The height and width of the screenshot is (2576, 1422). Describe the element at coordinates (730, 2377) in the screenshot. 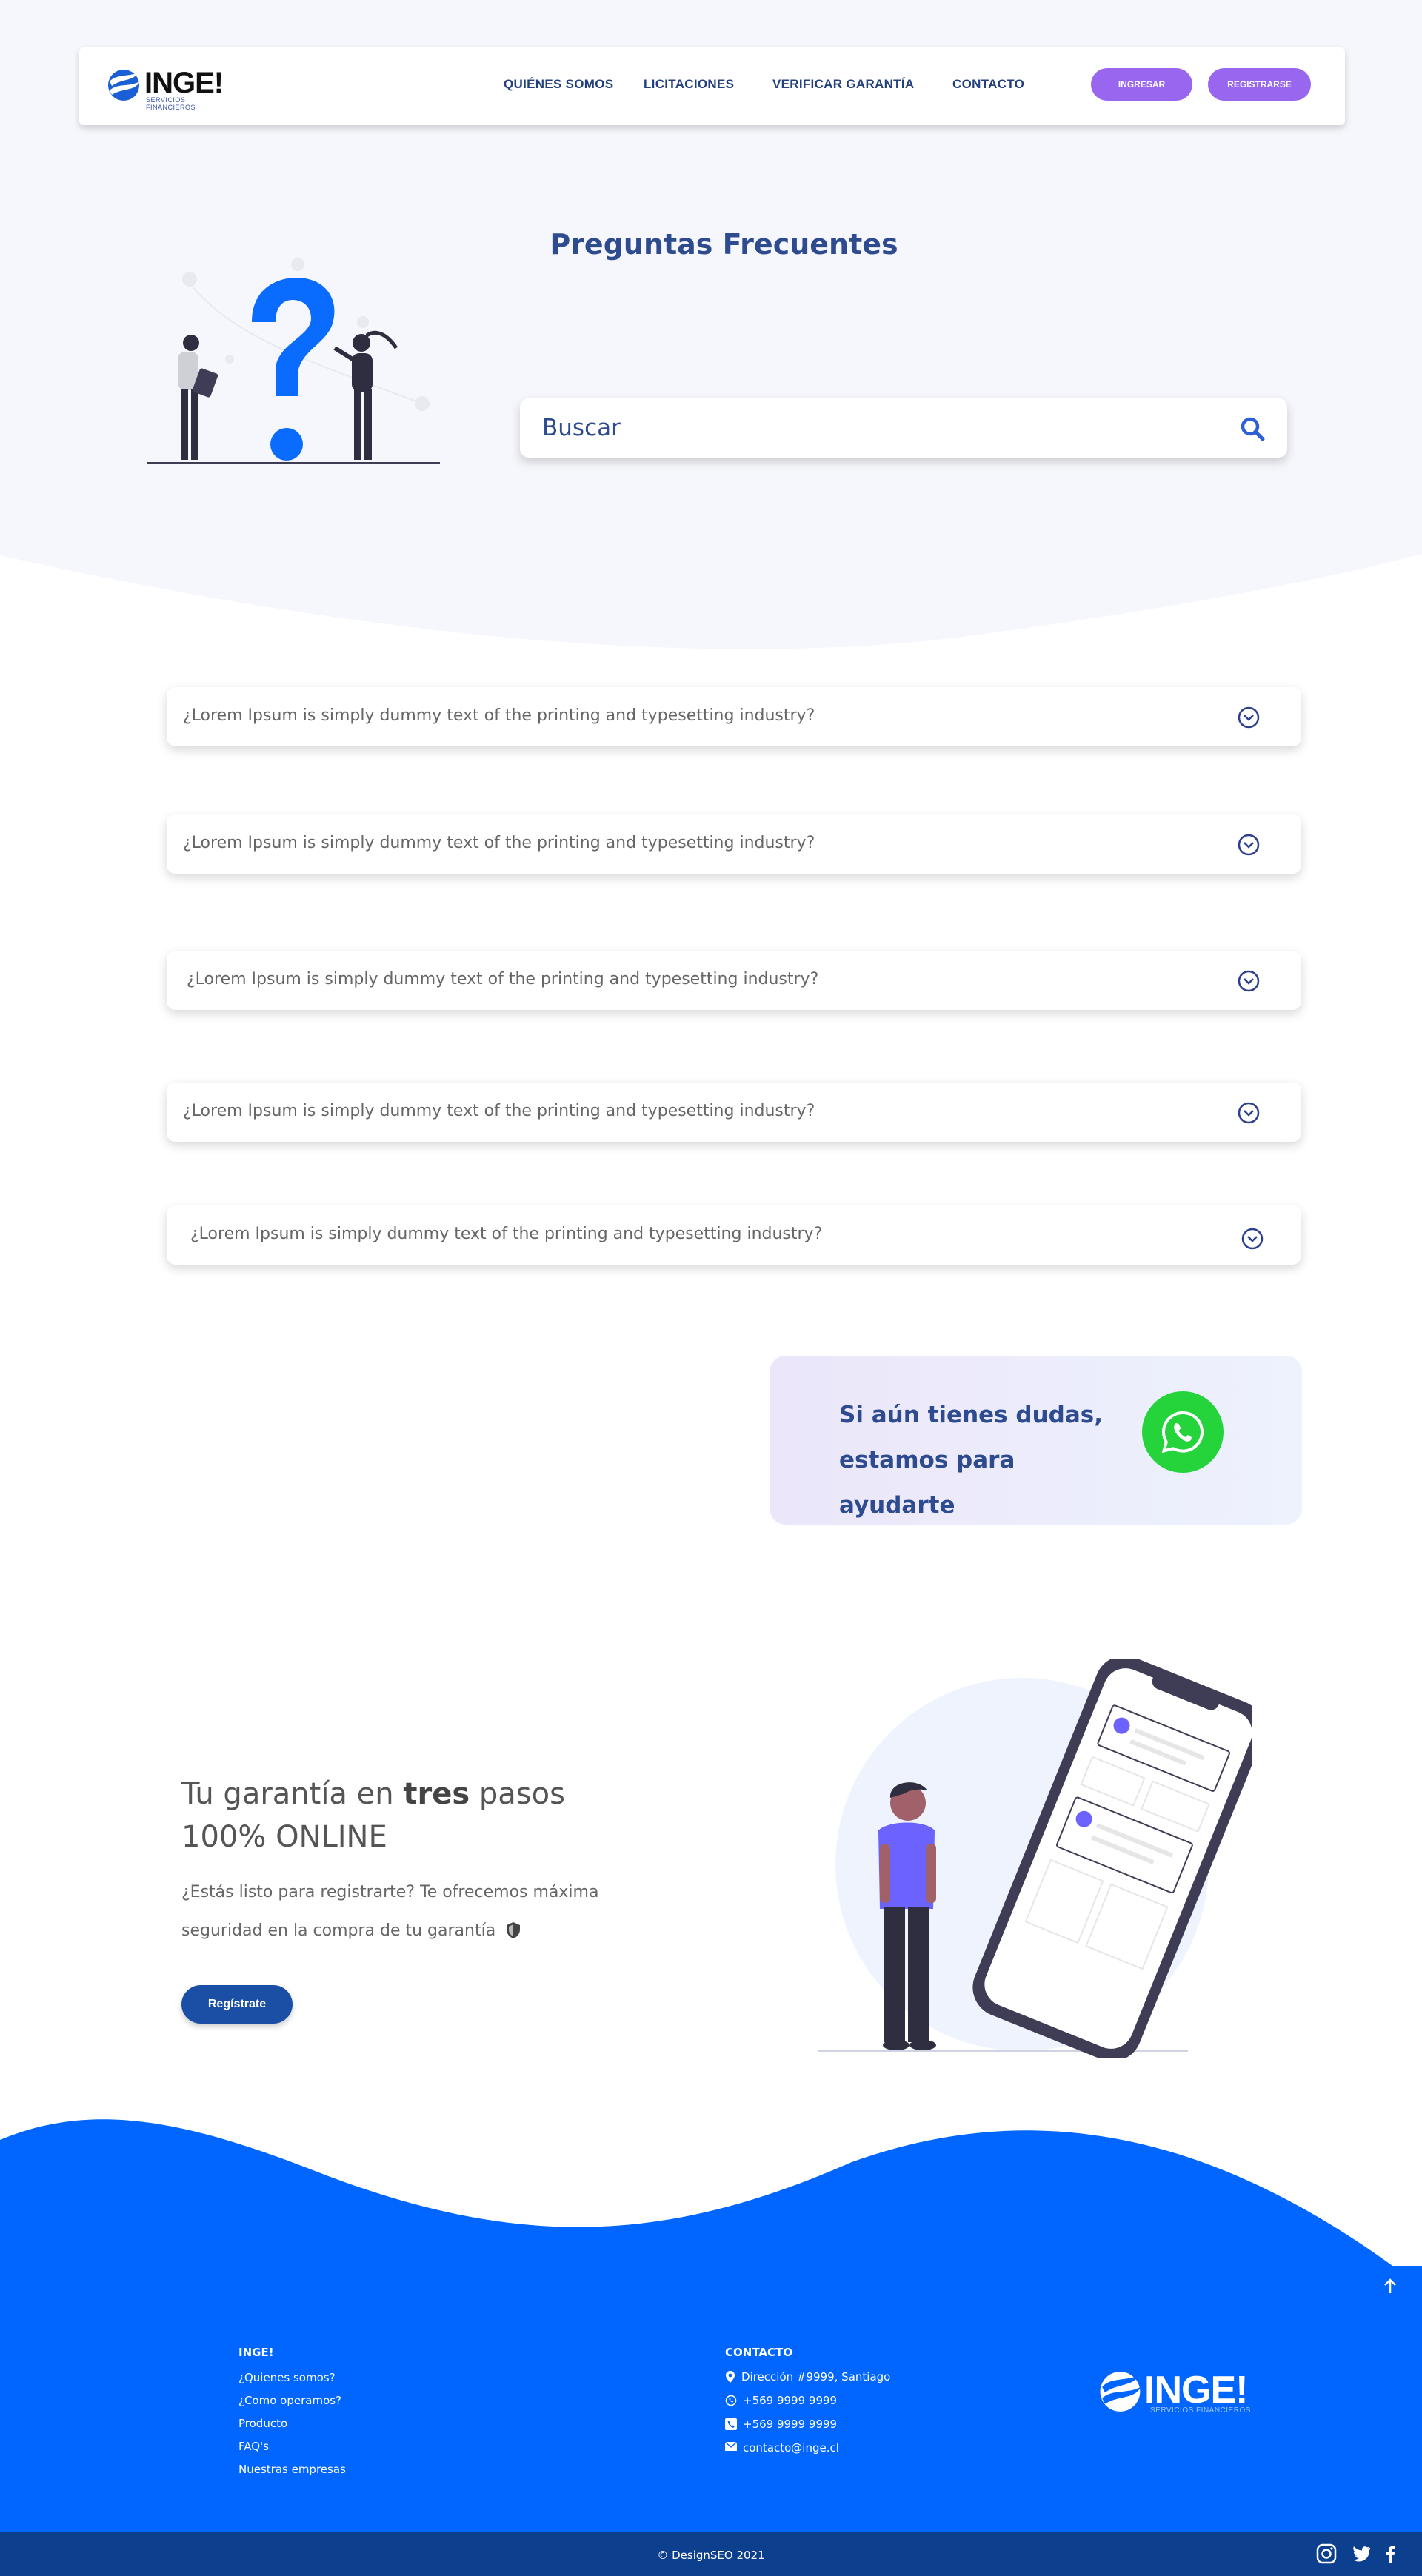

I see `map-pin-icon` at that location.